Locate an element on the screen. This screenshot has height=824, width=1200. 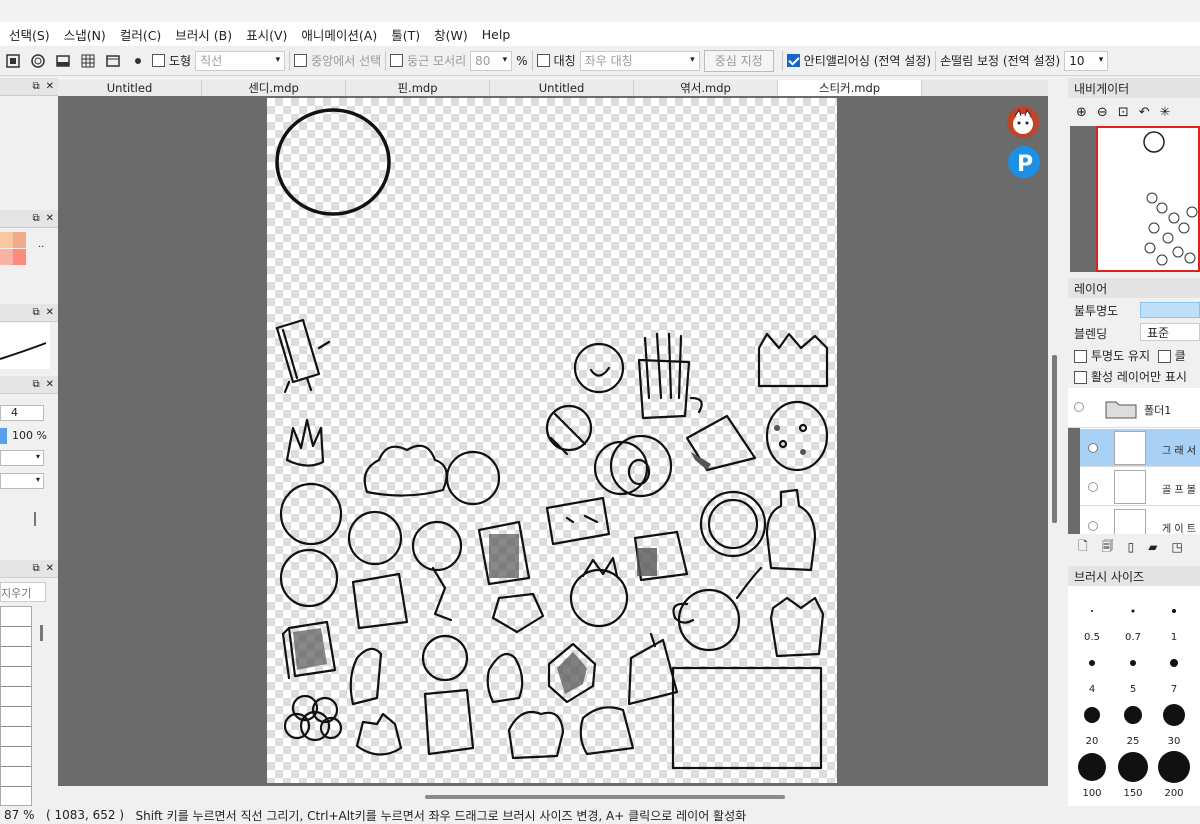
menu-brush: 브러시 (B) is located at coordinates (203, 34).